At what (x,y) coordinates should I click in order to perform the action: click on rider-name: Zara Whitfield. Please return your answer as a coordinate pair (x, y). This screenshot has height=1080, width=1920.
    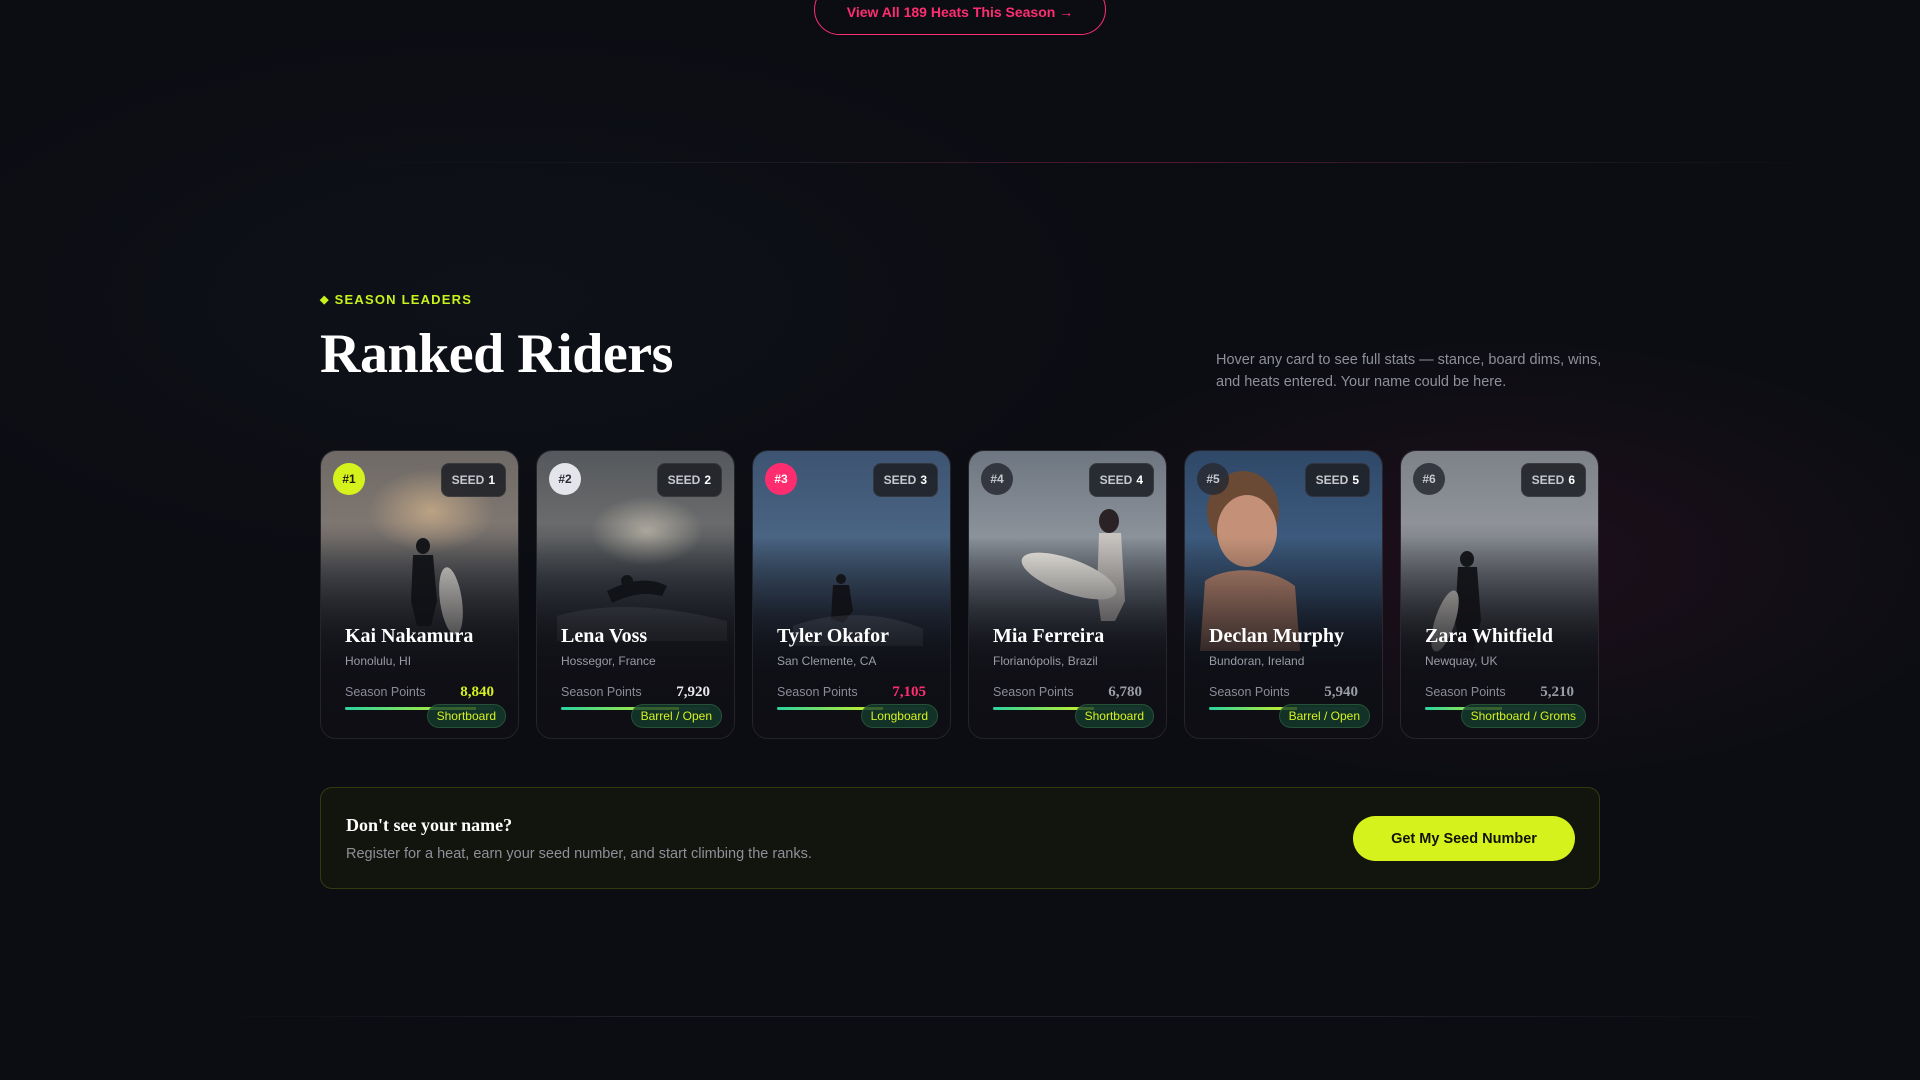
    Looking at the image, I should click on (1489, 636).